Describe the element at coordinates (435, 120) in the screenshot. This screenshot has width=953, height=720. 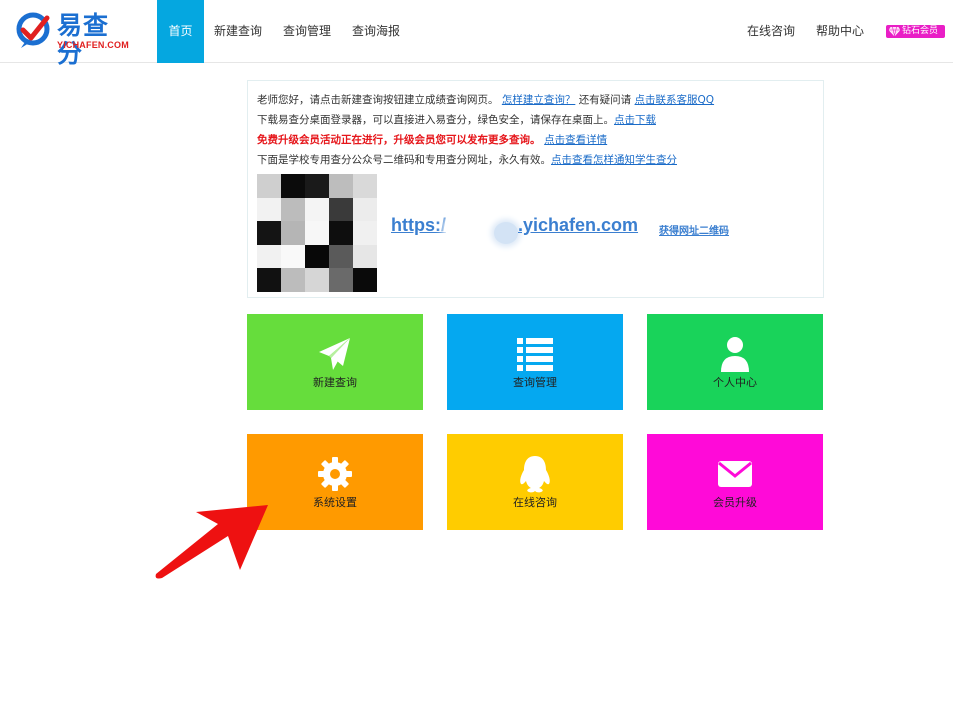
I see `notice-text-2: 下载易查分桌面登录器，可以直接进入易查分，绿色安全，请保存在桌面上。` at that location.